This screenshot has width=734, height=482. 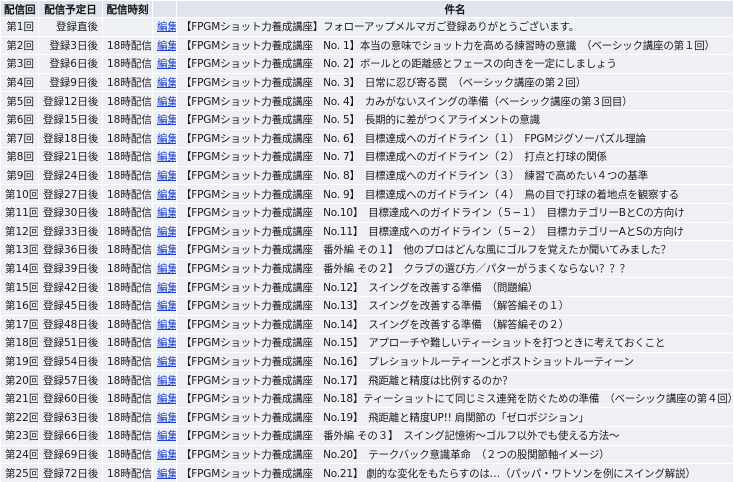 I want to click on delivery-number-cell: 第21回, so click(x=19, y=398).